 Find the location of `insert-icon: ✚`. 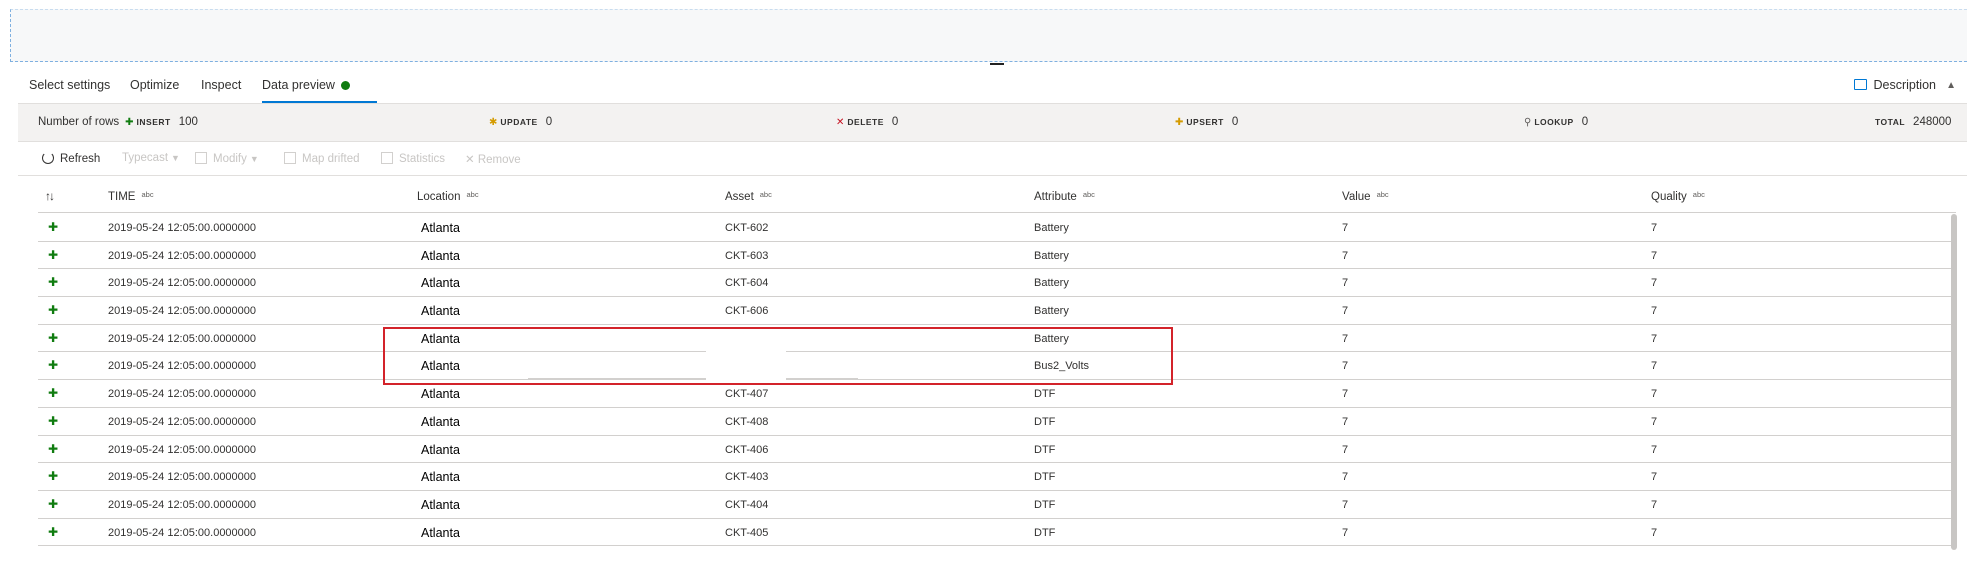

insert-icon: ✚ is located at coordinates (128, 122).